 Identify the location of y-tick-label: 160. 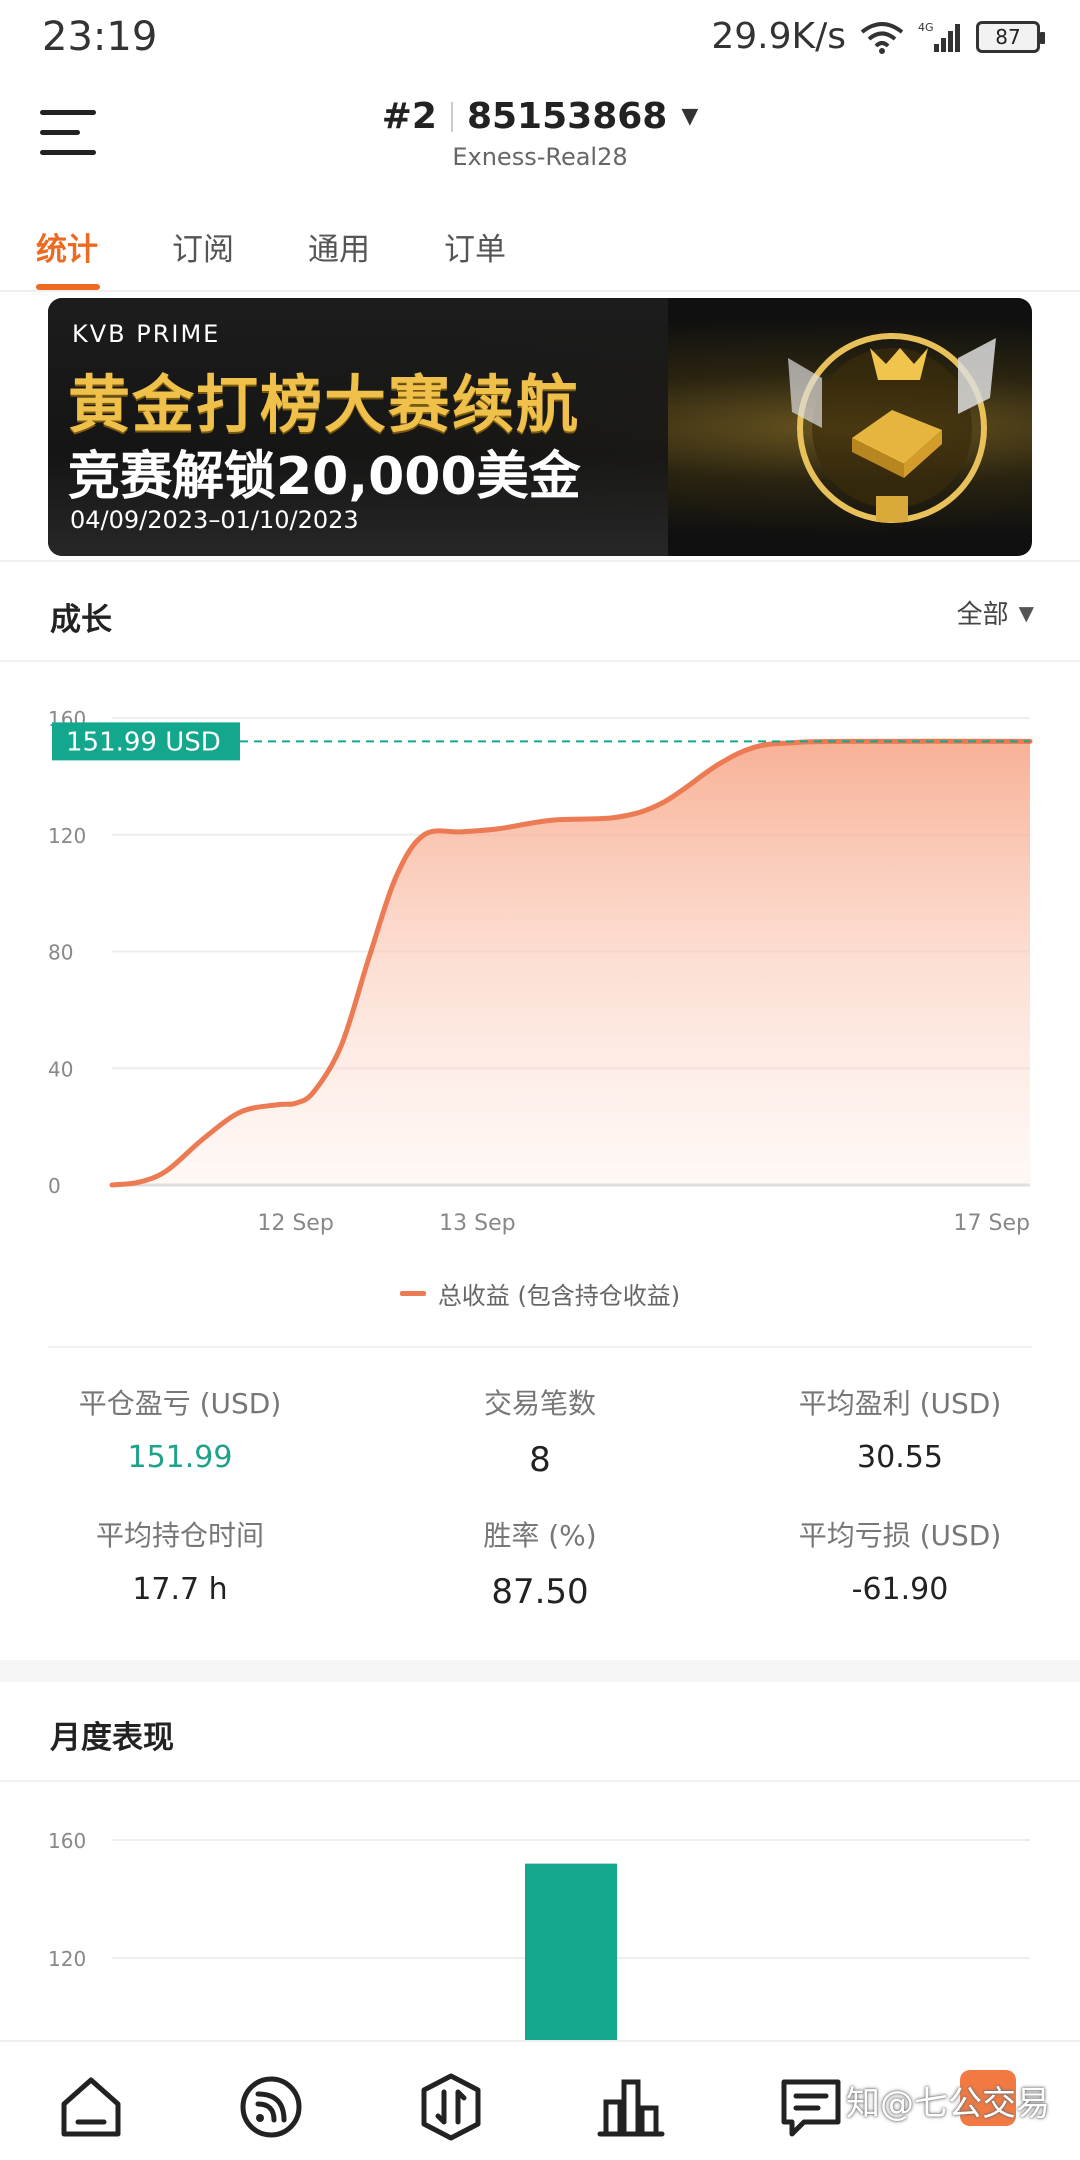
(67, 1841).